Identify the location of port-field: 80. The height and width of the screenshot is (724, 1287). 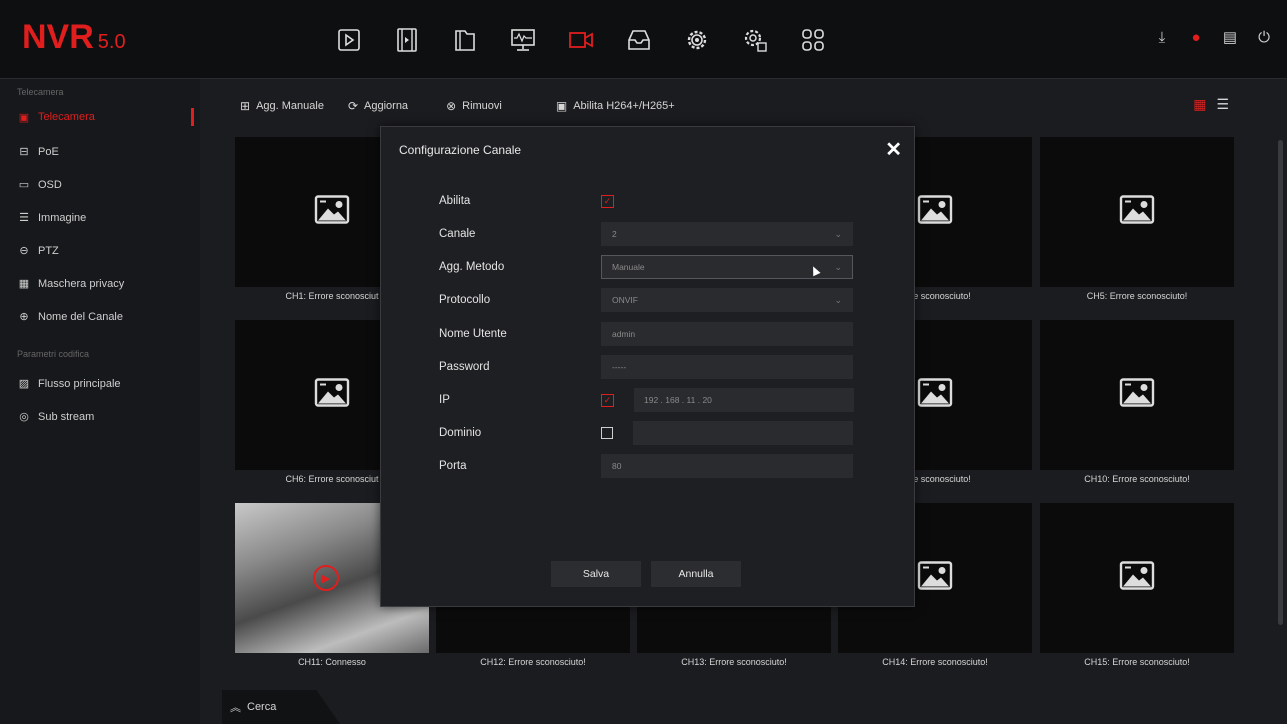
(727, 466).